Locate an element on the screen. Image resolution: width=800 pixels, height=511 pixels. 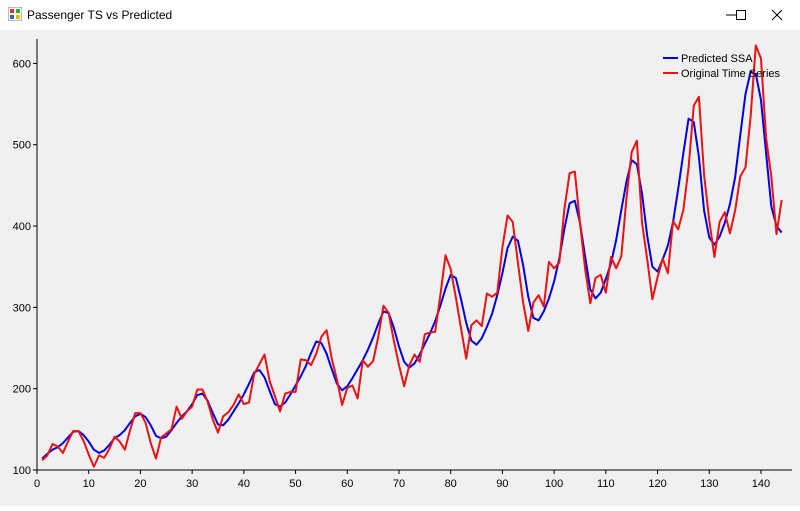
close-icon is located at coordinates (777, 15).